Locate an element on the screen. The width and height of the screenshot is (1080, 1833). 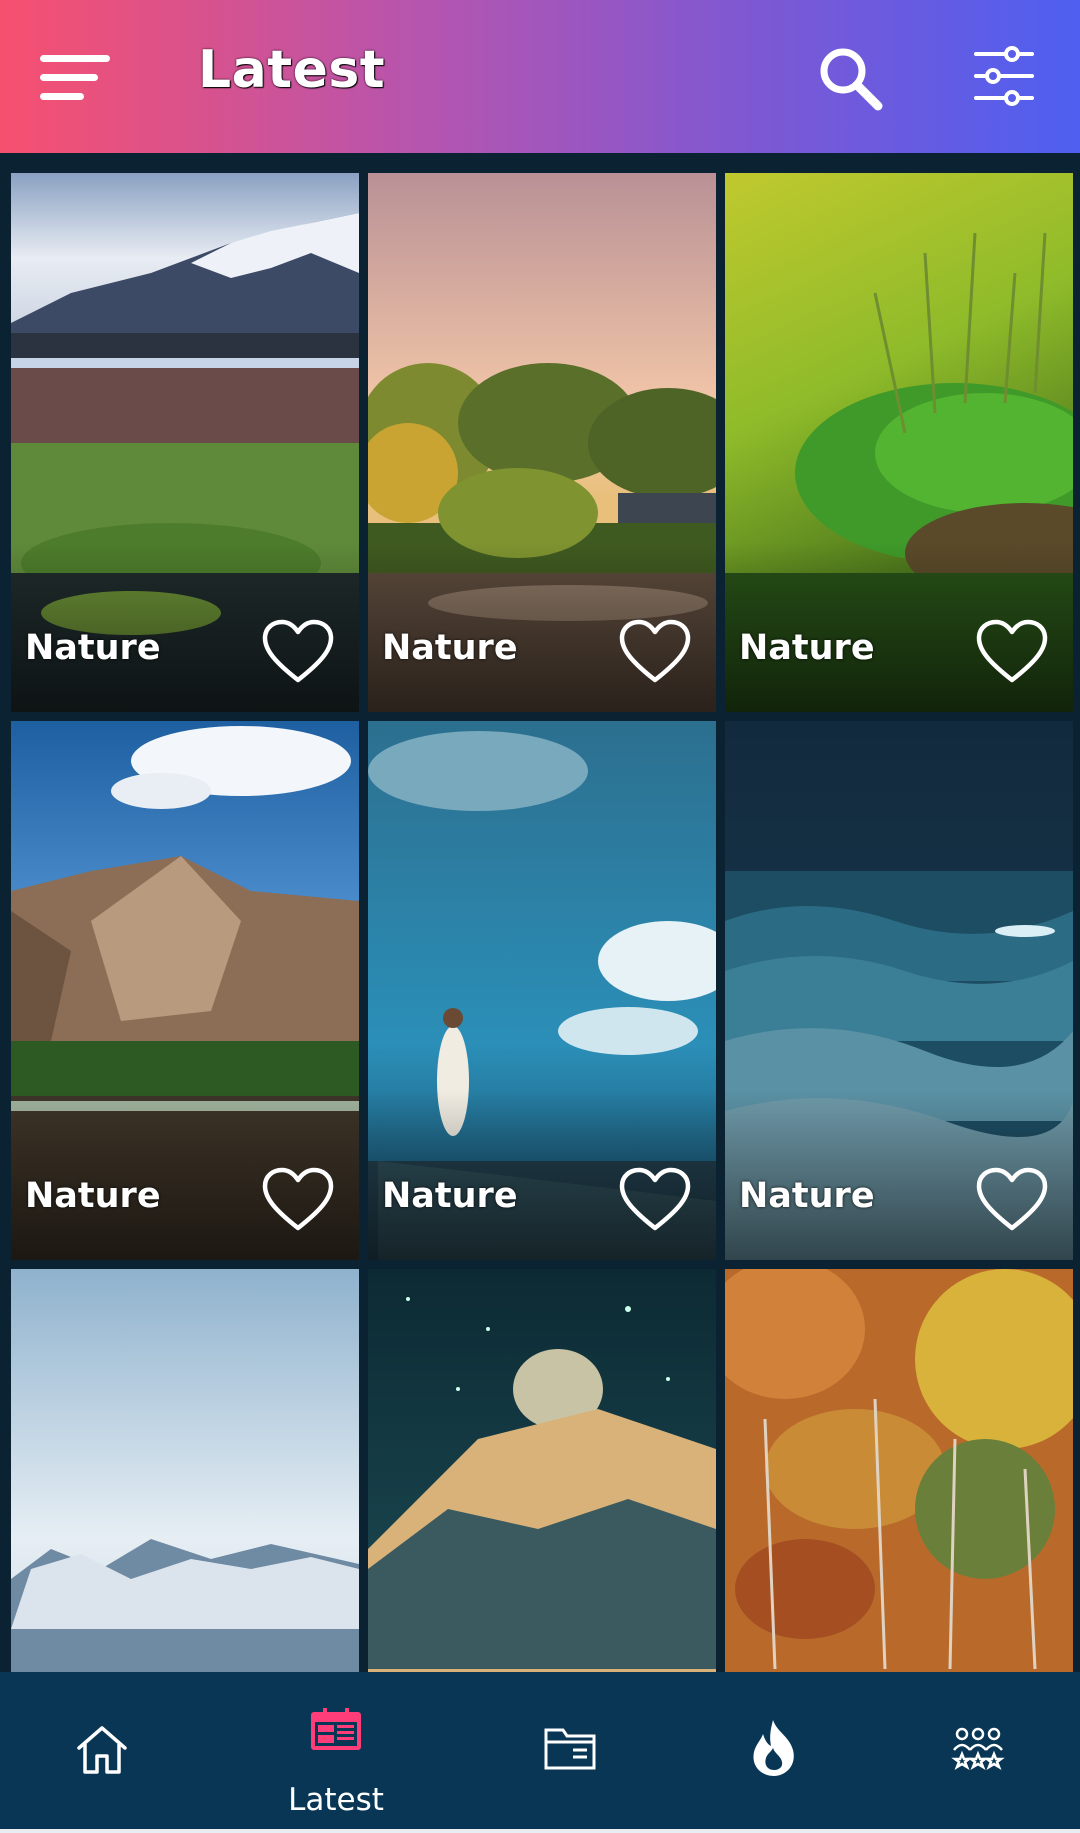
menu-icon is located at coordinates (75, 58).